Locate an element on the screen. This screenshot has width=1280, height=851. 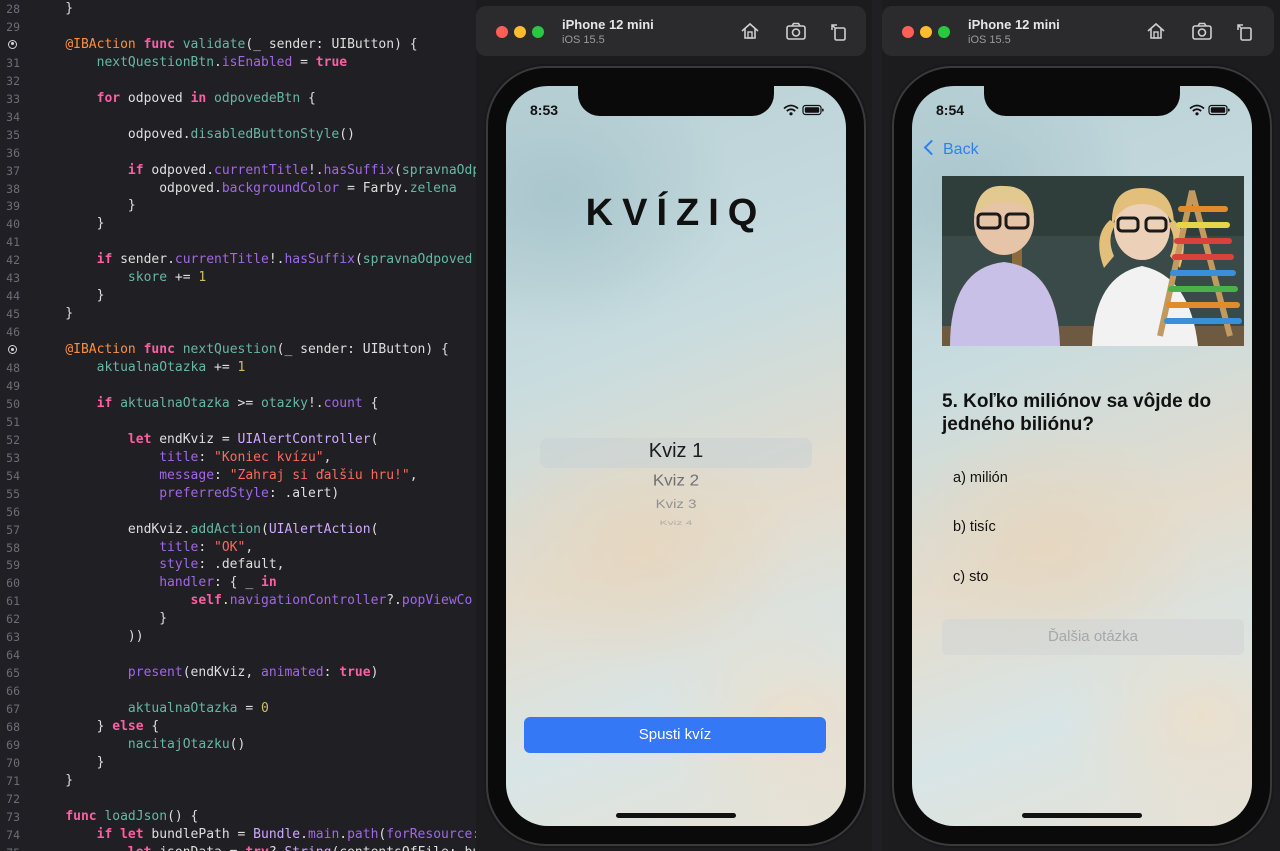
line-number: 49 is located at coordinates (10, 386).